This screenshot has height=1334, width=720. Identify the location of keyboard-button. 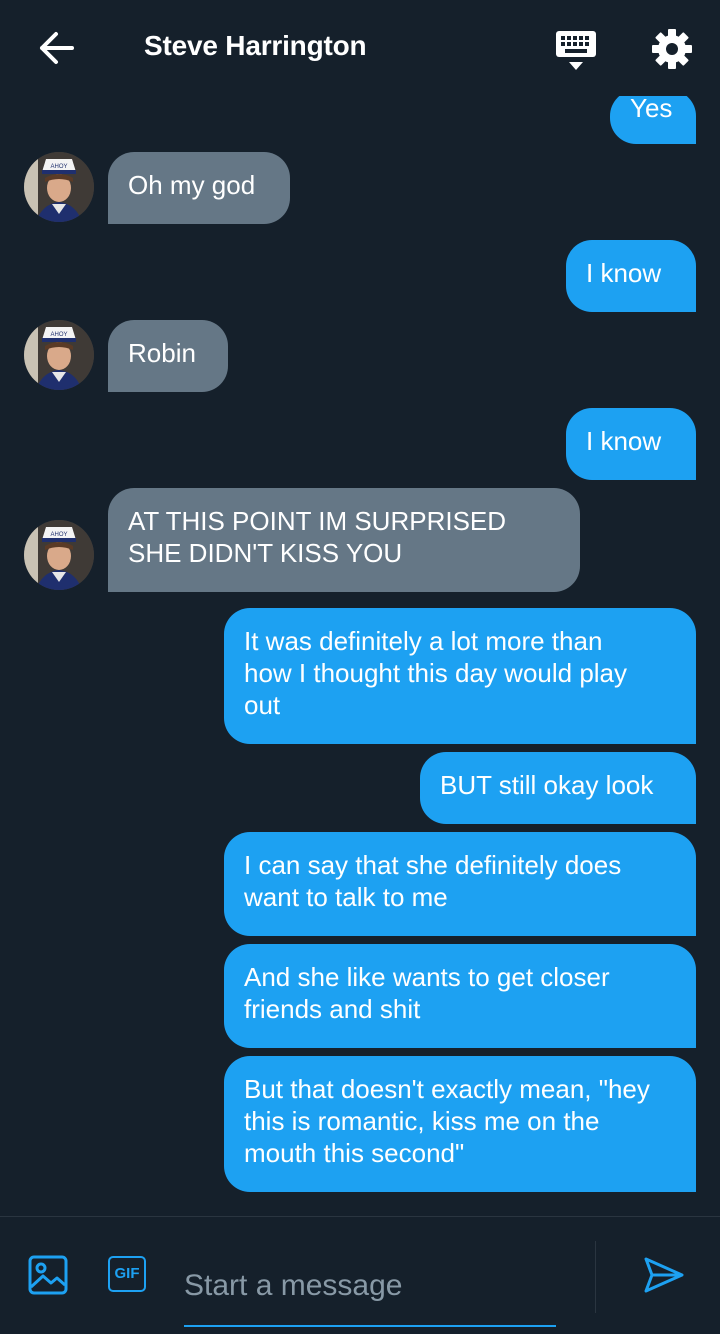
(576, 51).